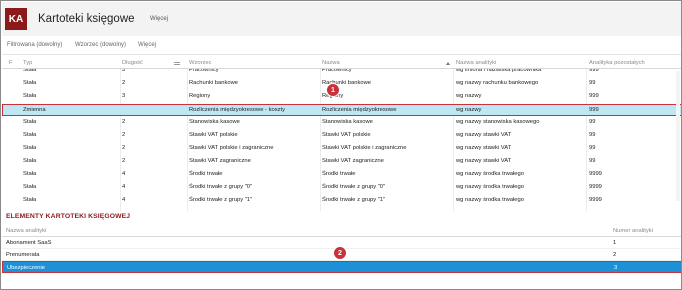 The image size is (682, 290). What do you see at coordinates (616, 268) in the screenshot?
I see `cell-numer: 3` at bounding box center [616, 268].